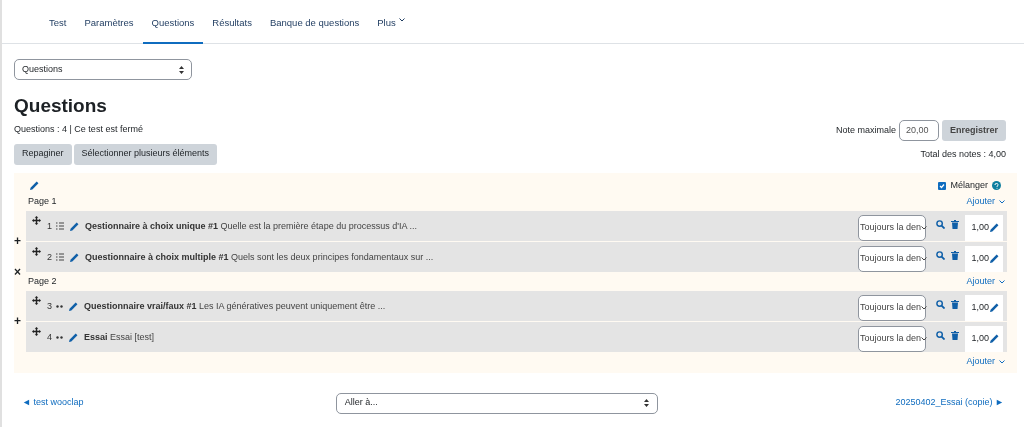  I want to click on nav-tab: Questions, so click(173, 30).